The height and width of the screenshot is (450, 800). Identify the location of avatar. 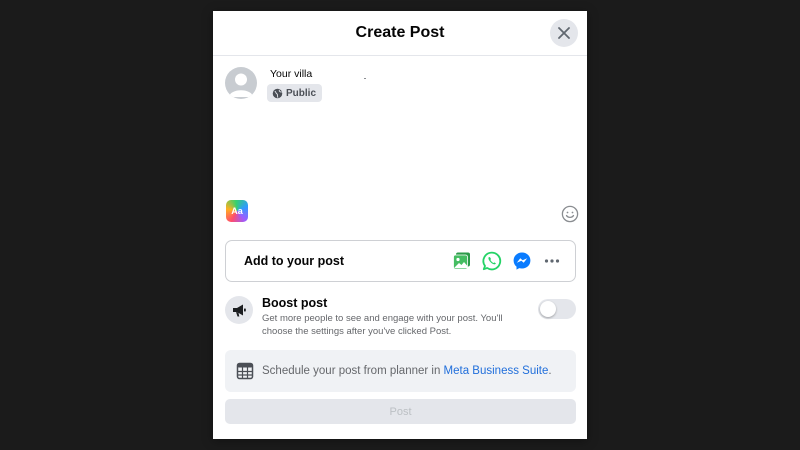
(241, 83).